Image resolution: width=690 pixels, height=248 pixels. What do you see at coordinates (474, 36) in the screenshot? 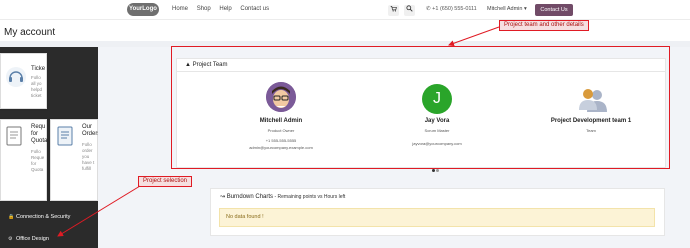
I see `arrow-to-project-team` at bounding box center [474, 36].